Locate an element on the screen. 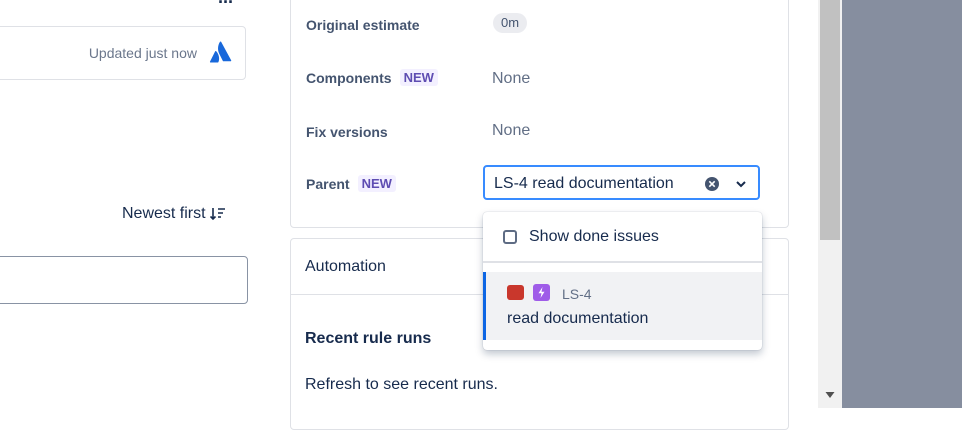 Image resolution: width=962 pixels, height=430 pixels. show-done-issues-option: Show done issues is located at coordinates (622, 236).